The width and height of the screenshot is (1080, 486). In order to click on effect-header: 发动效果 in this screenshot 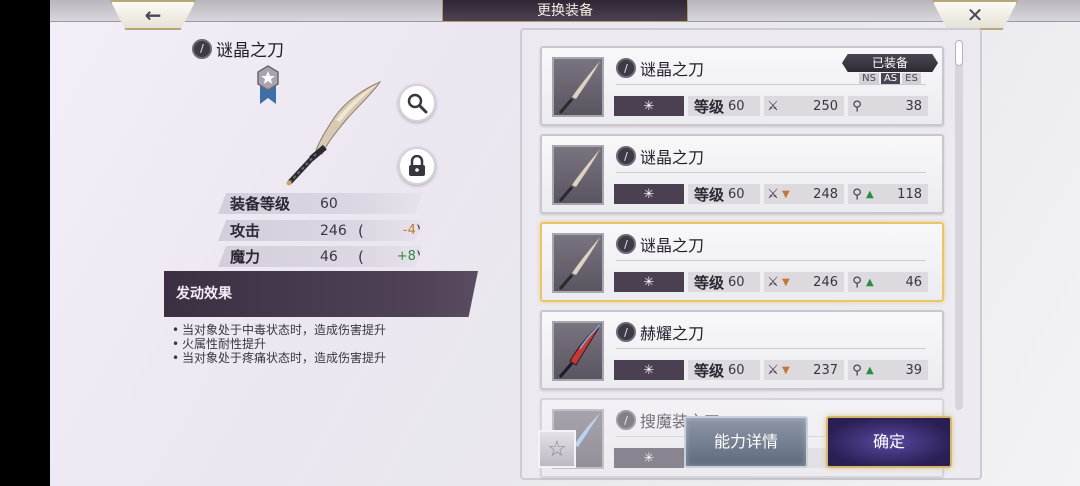, I will do `click(321, 294)`.